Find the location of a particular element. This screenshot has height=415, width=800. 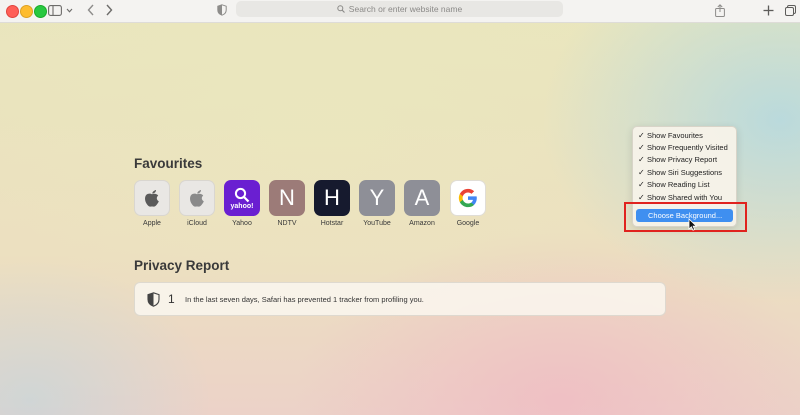

minimize-window-button is located at coordinates (26, 11).